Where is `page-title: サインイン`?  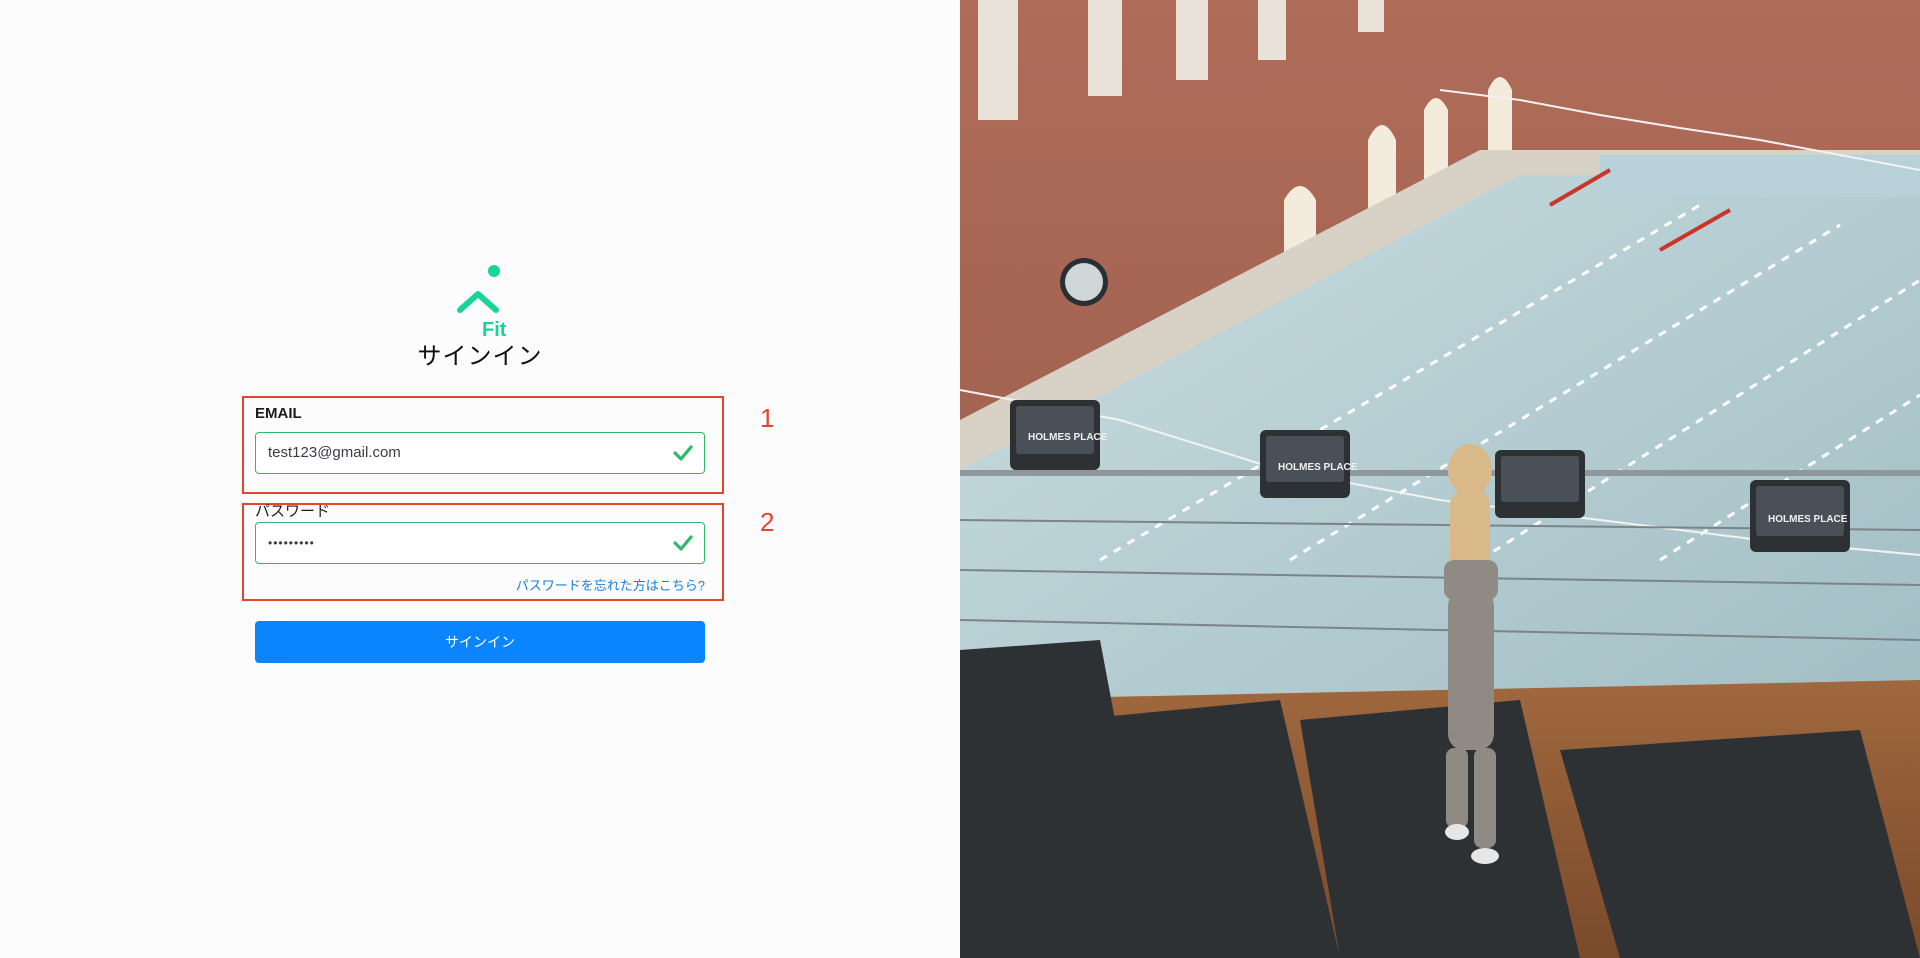 page-title: サインイン is located at coordinates (480, 356).